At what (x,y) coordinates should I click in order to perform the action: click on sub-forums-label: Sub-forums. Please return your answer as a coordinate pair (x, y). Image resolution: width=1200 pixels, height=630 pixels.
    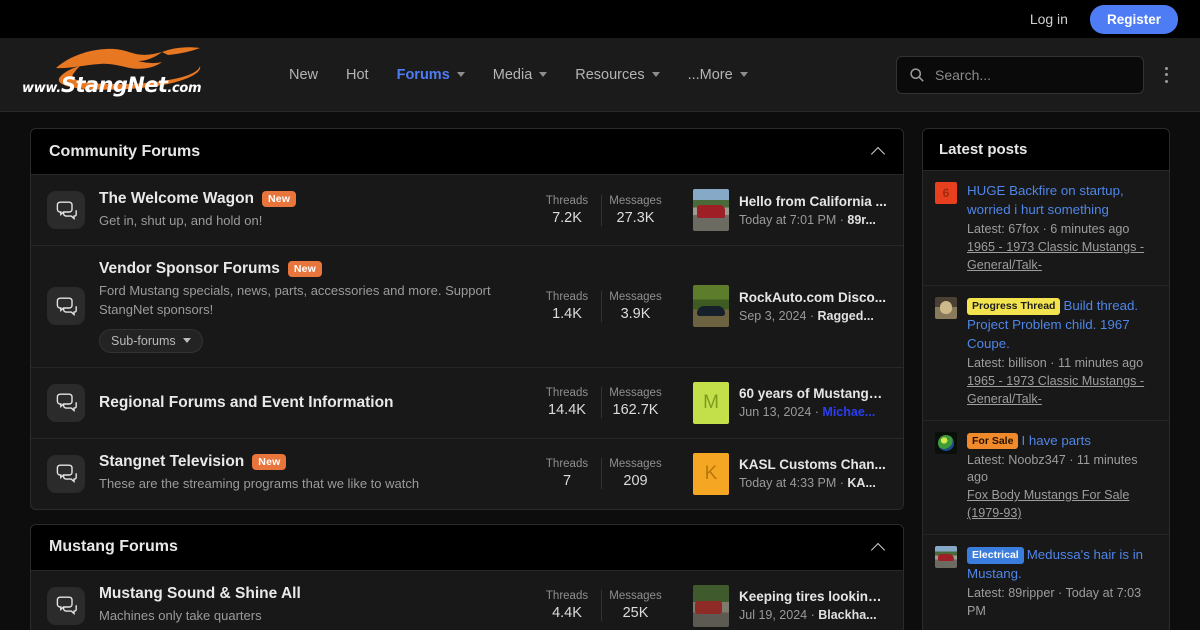
    Looking at the image, I should click on (143, 340).